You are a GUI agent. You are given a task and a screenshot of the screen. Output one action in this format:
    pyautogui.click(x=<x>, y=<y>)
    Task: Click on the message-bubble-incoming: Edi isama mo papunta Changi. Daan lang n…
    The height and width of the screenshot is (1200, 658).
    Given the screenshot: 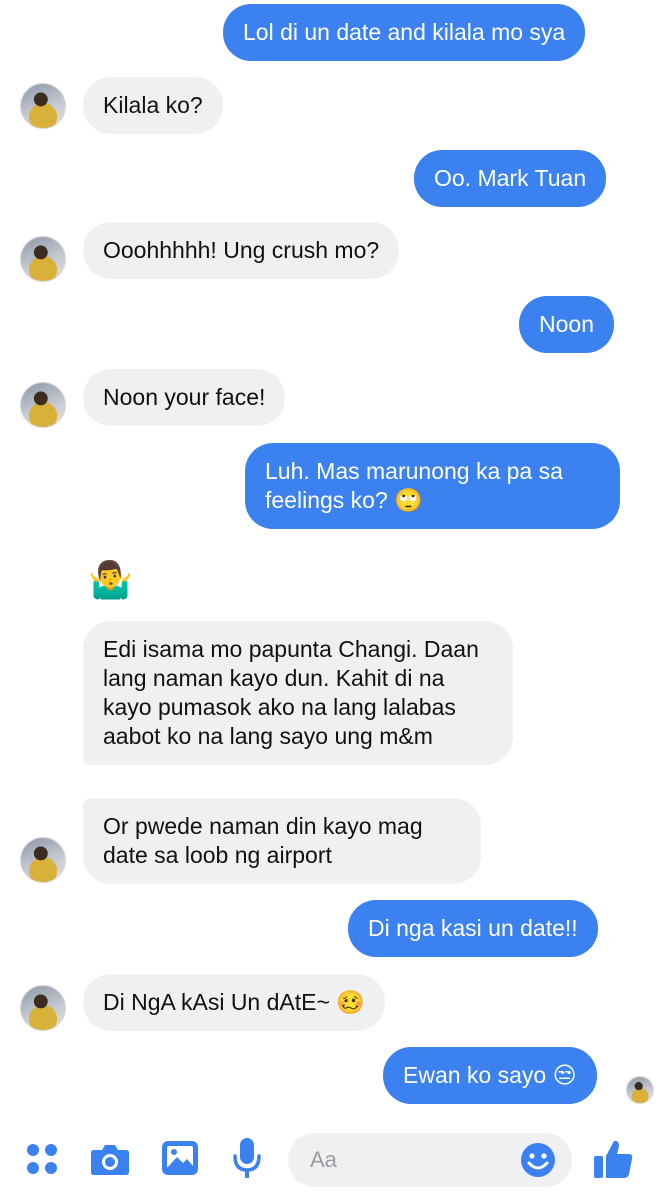 What is the action you would take?
    pyautogui.click(x=298, y=693)
    